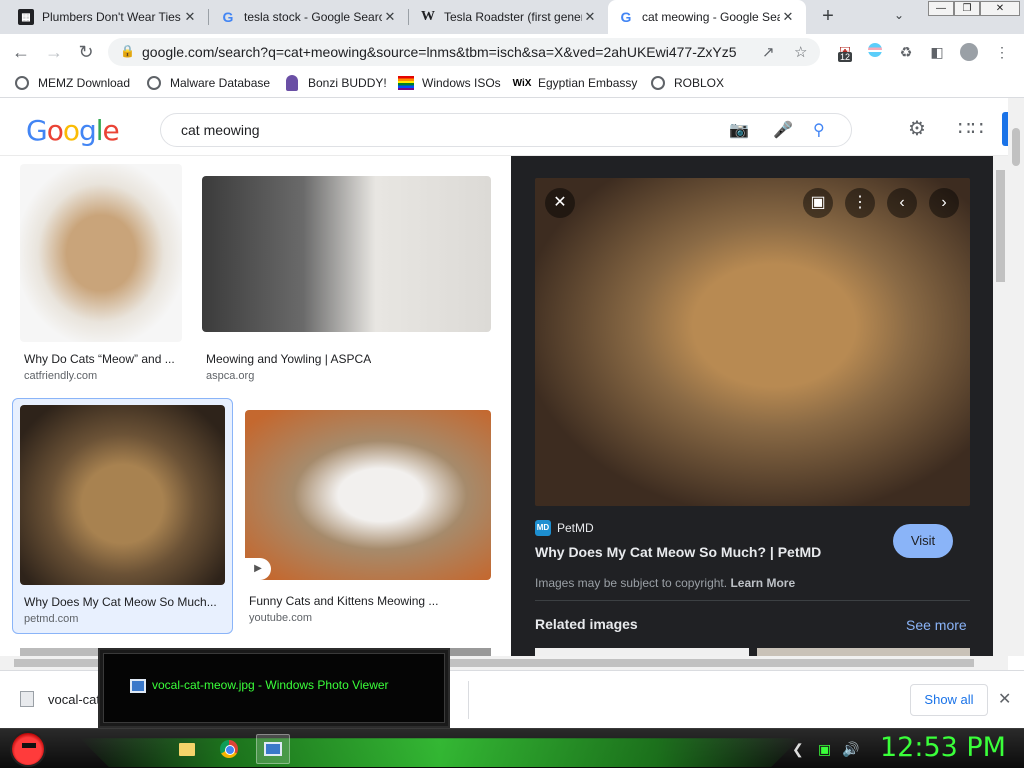 The height and width of the screenshot is (768, 1024). What do you see at coordinates (543, 528) in the screenshot?
I see `petmd-icon: MD` at bounding box center [543, 528].